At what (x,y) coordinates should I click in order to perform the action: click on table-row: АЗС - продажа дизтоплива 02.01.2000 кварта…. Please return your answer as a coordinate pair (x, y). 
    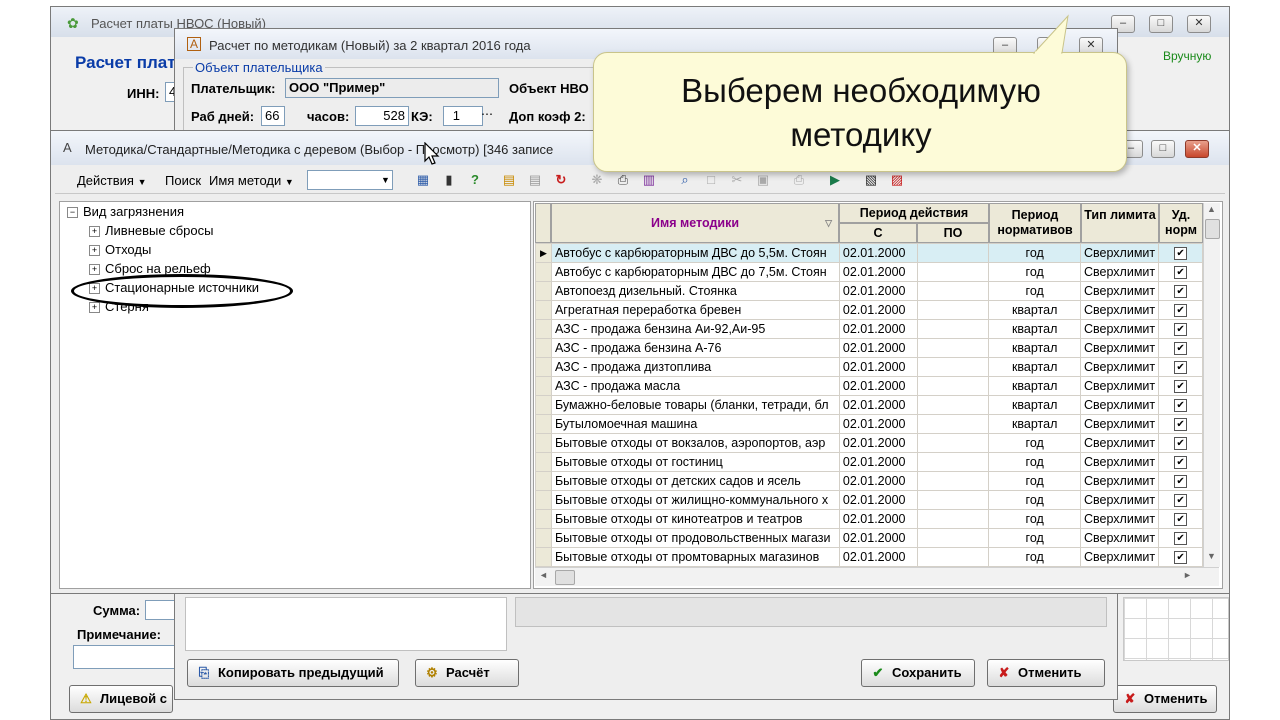
    Looking at the image, I should click on (869, 367).